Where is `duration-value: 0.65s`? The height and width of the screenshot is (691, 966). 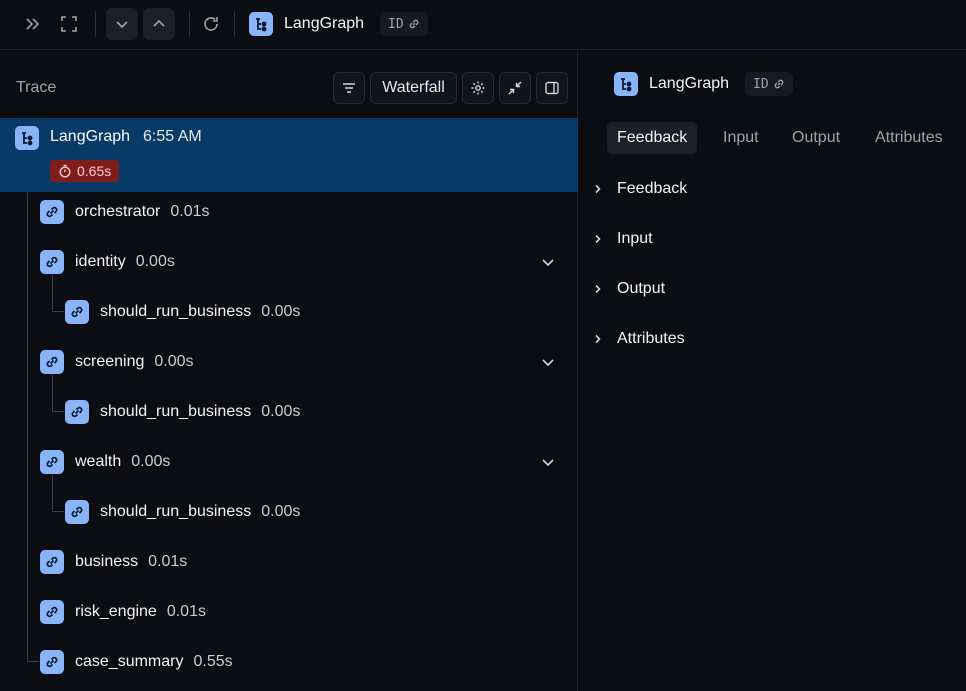
duration-value: 0.65s is located at coordinates (94, 171).